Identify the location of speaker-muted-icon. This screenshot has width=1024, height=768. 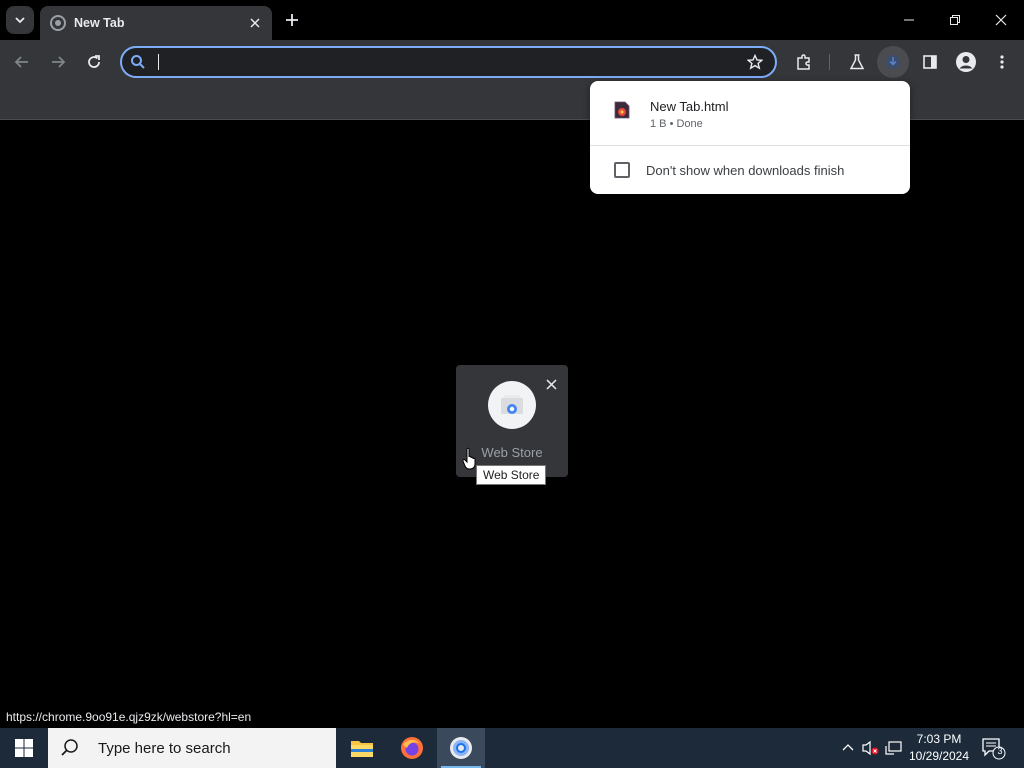
(870, 748).